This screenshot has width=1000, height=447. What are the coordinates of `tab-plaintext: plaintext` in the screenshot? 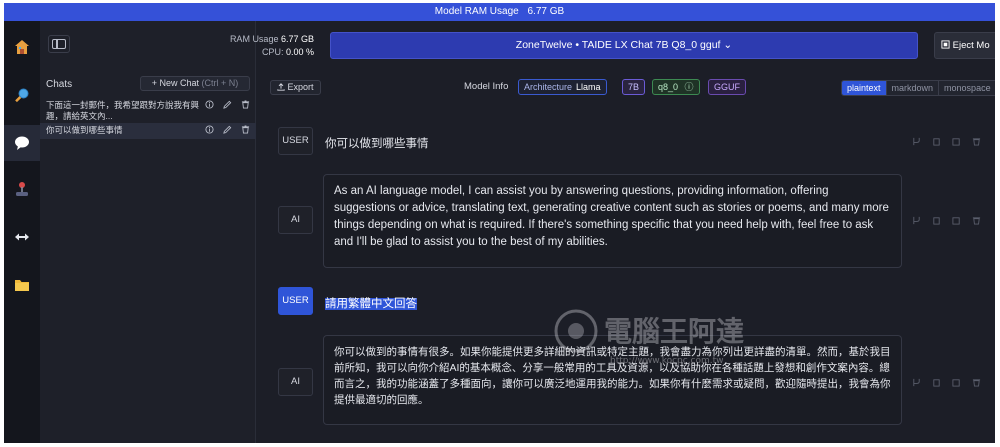 It's located at (864, 88).